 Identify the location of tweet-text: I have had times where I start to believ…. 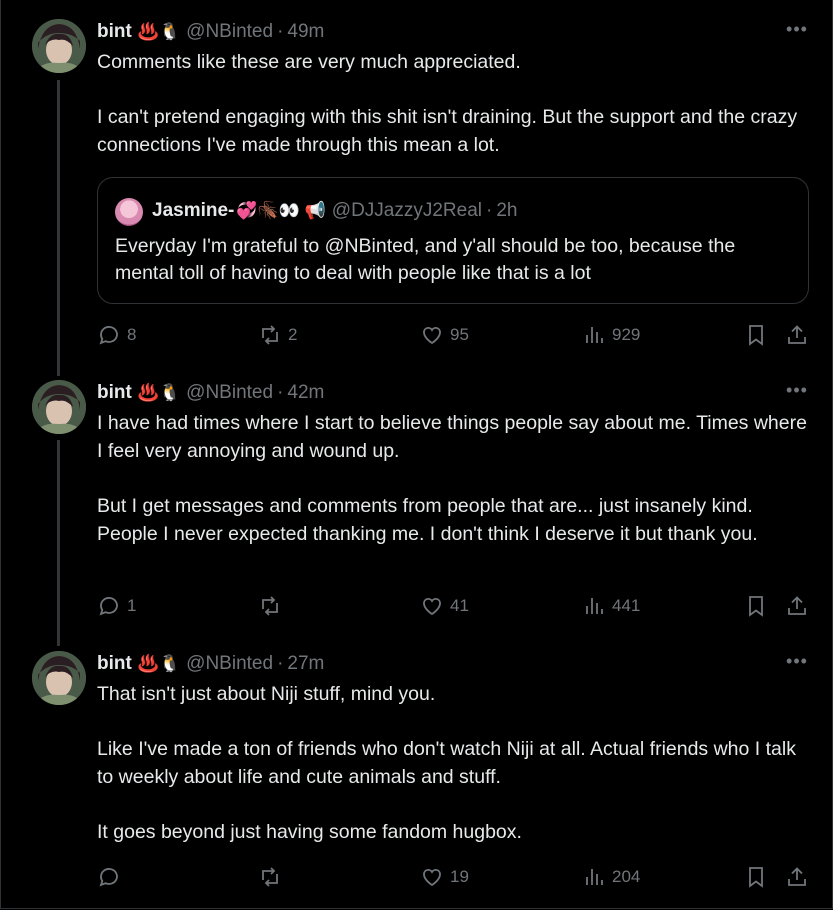
(457, 478).